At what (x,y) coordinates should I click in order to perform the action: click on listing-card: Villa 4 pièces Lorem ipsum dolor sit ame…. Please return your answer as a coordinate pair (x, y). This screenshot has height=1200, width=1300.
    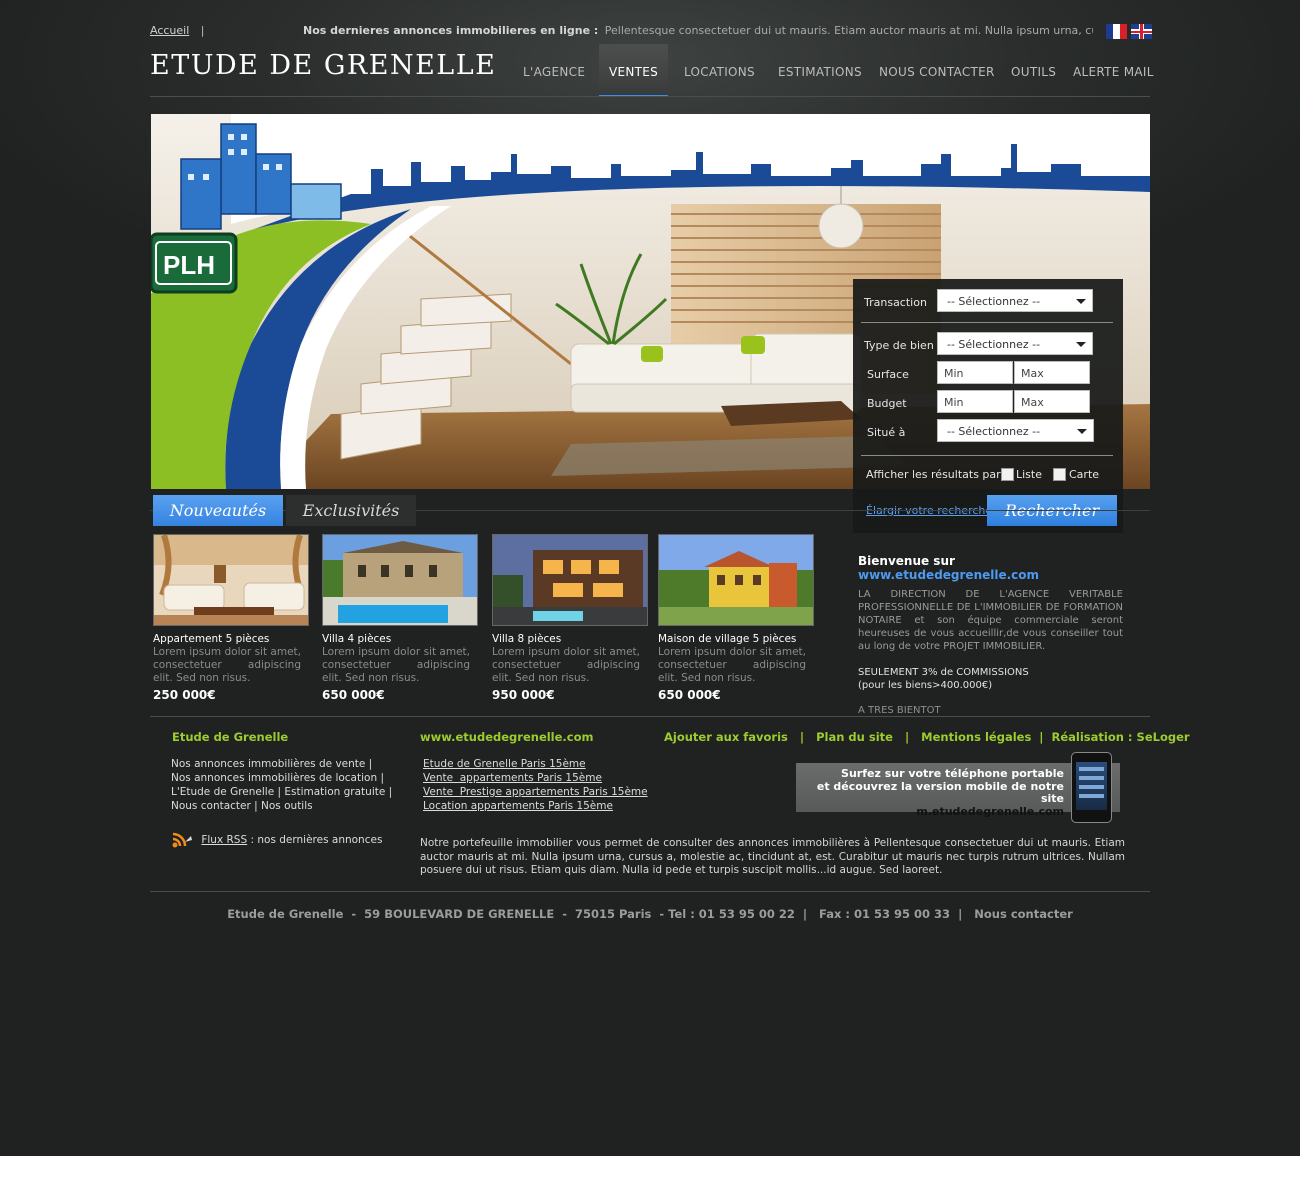
    Looking at the image, I should click on (400, 618).